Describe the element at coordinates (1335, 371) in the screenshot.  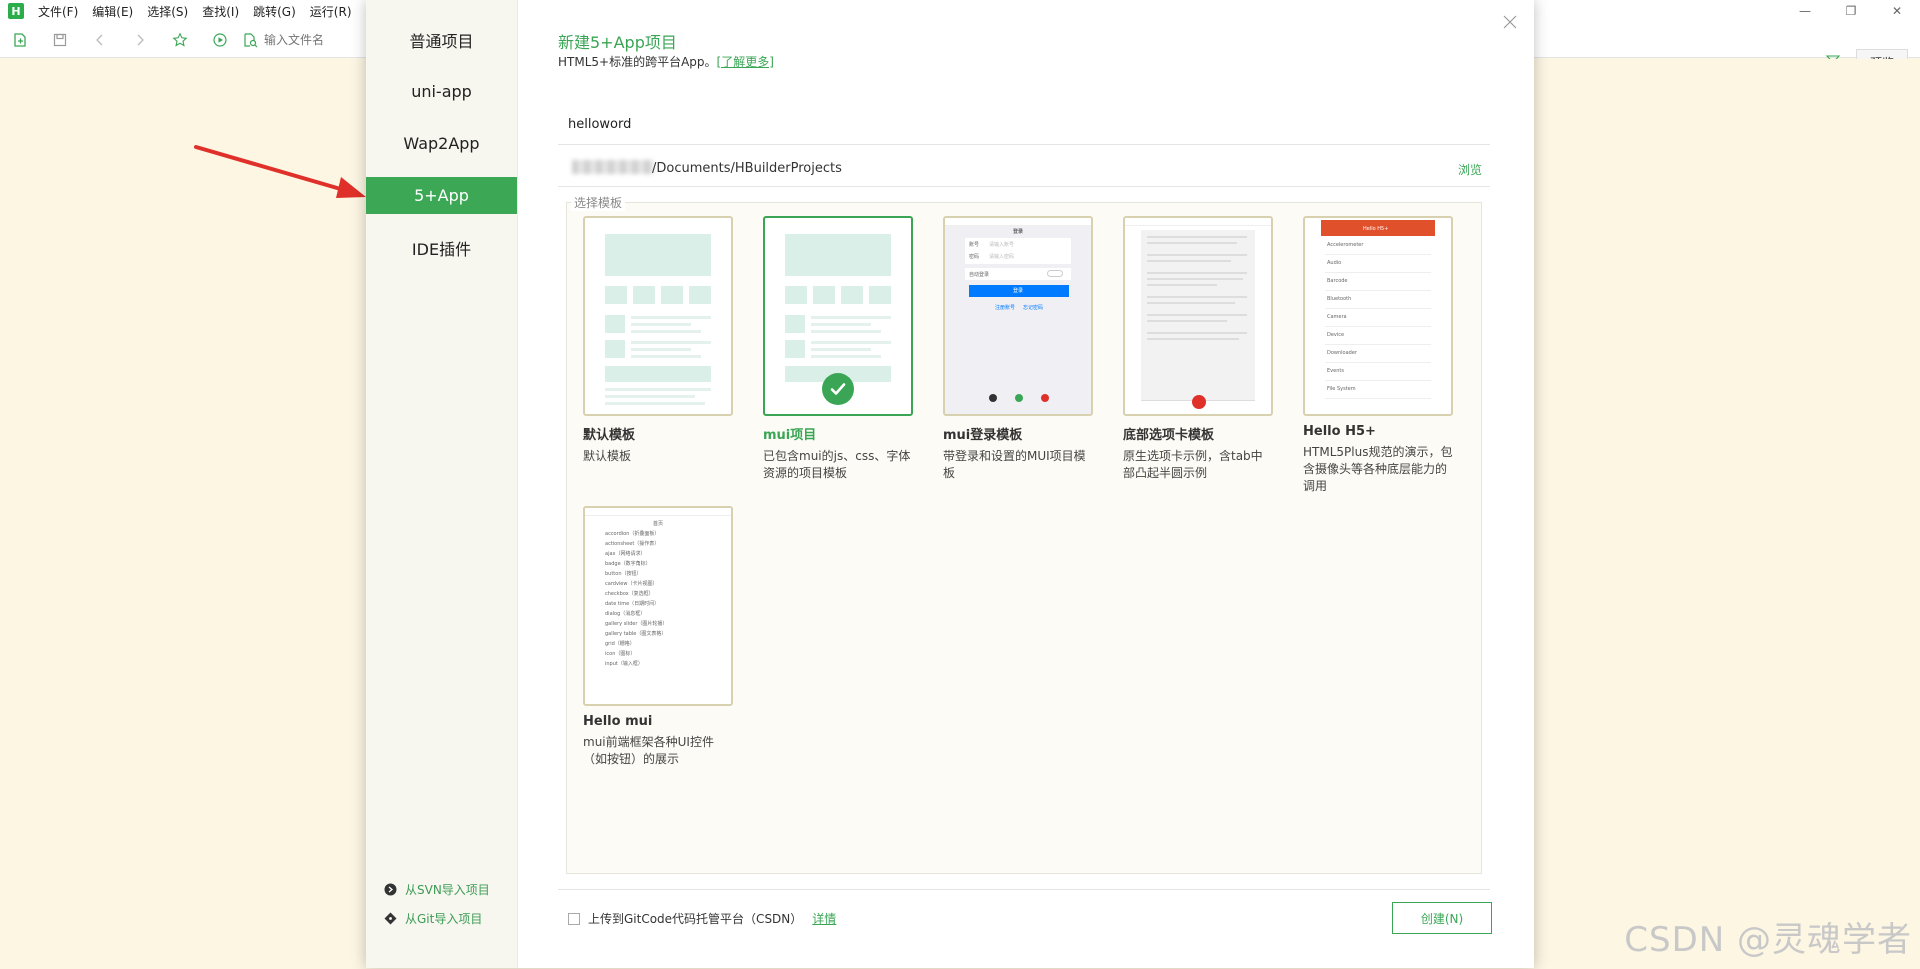
I see `thumb-list-item: Events` at that location.